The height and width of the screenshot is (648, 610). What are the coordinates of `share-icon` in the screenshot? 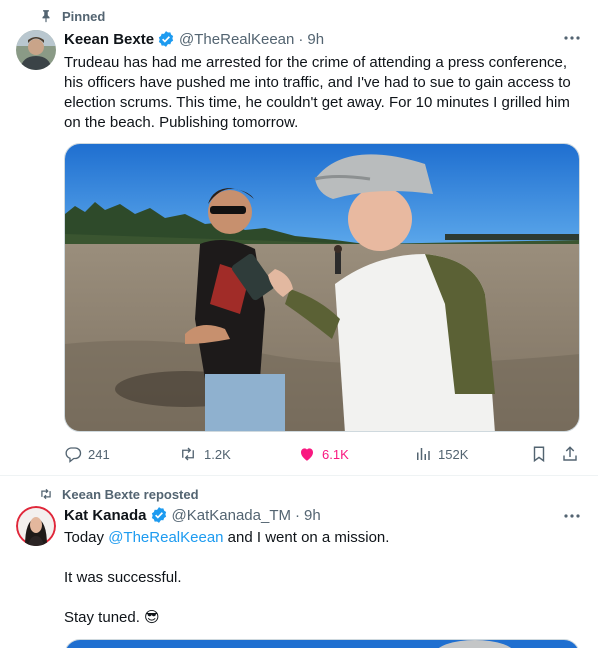 It's located at (570, 453).